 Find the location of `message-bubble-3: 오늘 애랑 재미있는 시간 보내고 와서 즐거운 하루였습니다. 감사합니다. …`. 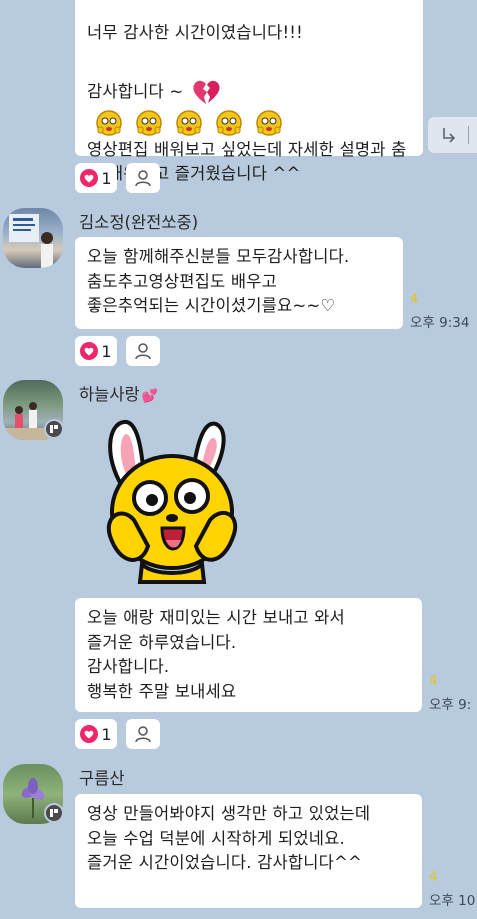

message-bubble-3: 오늘 애랑 재미있는 시간 보내고 와서 즐거운 하루였습니다. 감사합니다. … is located at coordinates (248, 655).